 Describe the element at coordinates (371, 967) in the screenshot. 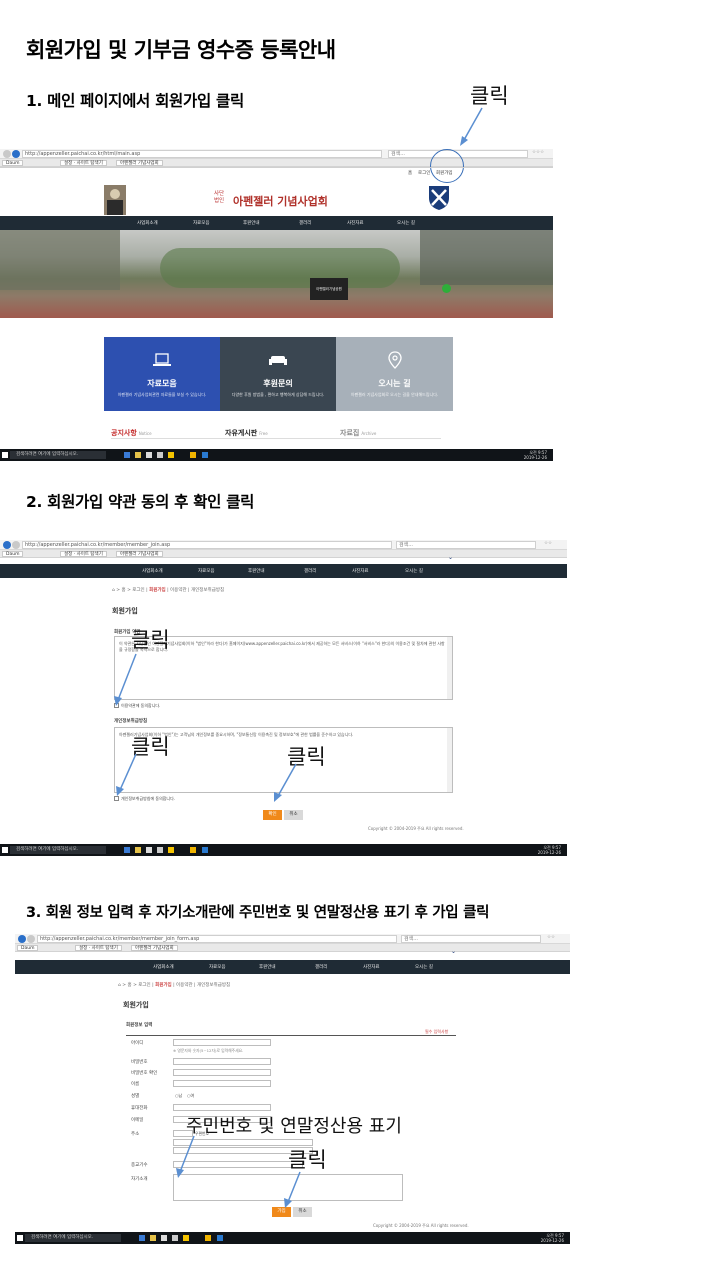

I see `menu-photos-3: 사진자료` at that location.